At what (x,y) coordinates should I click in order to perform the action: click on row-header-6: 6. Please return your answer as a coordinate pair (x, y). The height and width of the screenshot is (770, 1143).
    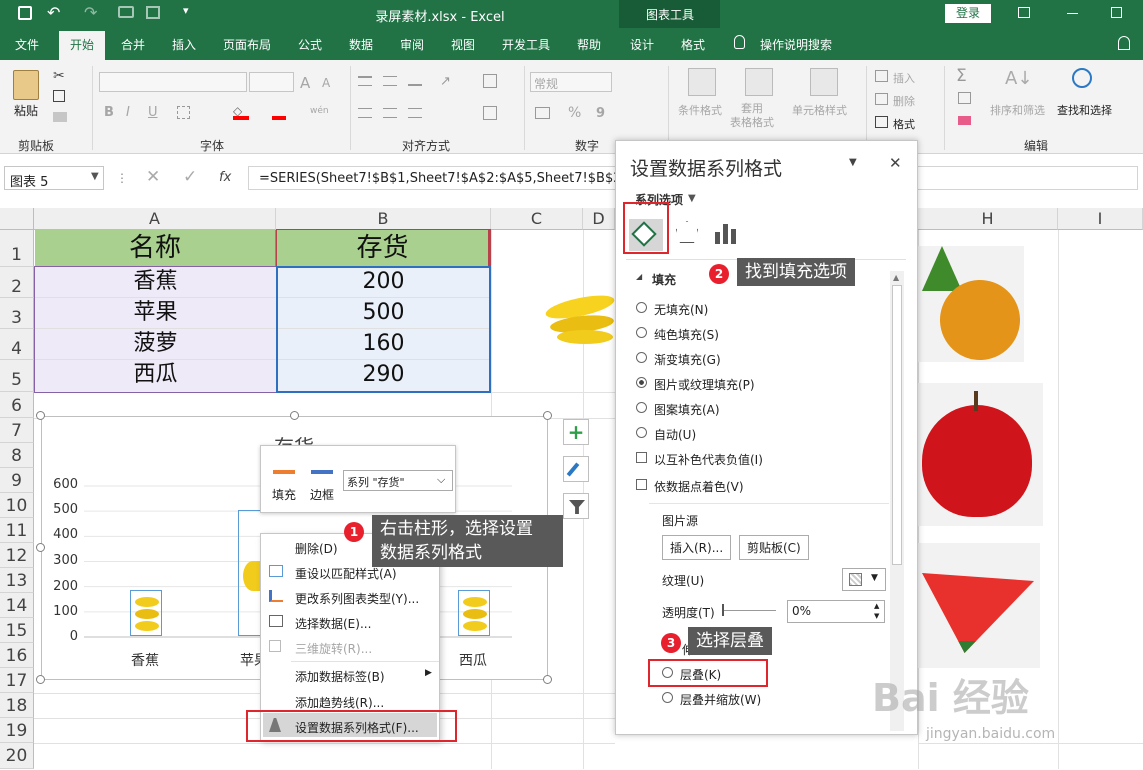
    Looking at the image, I should click on (17, 405).